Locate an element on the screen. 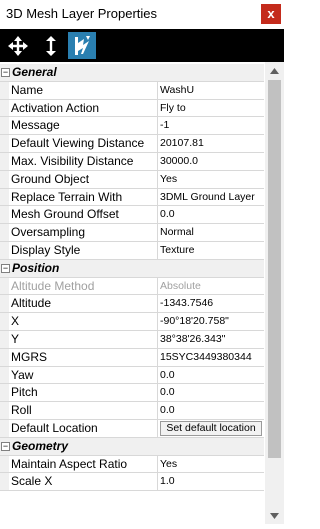 The width and height of the screenshot is (320, 529). property-row-x: X -90°18'20.758" is located at coordinates (132, 322).